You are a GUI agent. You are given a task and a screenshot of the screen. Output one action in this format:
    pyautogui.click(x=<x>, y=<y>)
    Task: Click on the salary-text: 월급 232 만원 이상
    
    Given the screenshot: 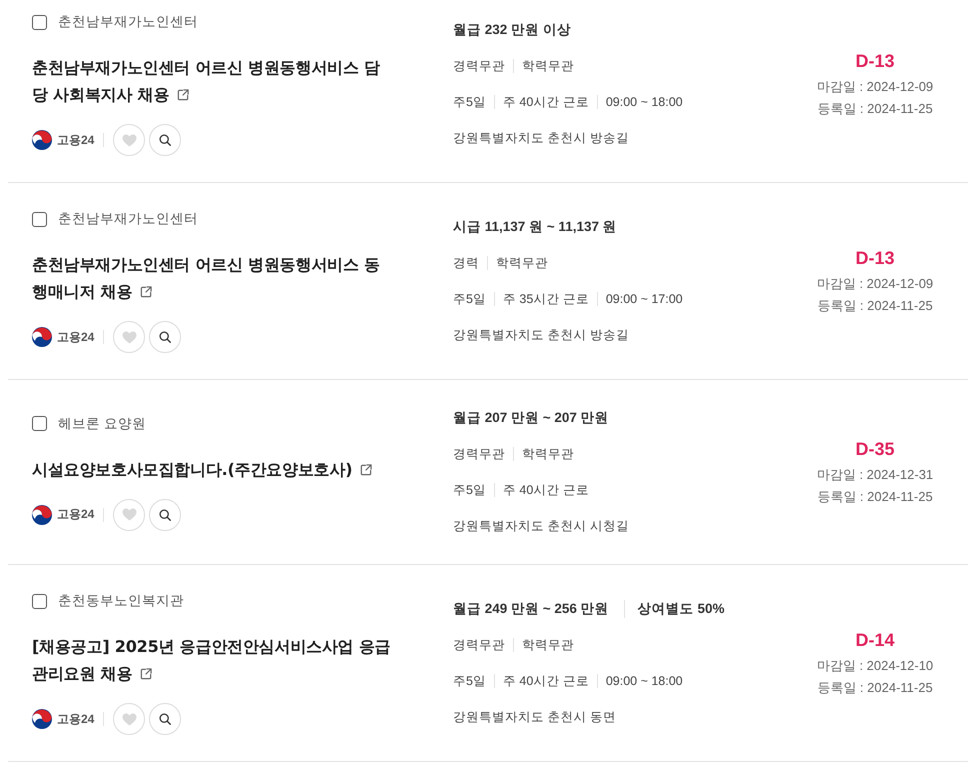 What is the action you would take?
    pyautogui.click(x=512, y=30)
    